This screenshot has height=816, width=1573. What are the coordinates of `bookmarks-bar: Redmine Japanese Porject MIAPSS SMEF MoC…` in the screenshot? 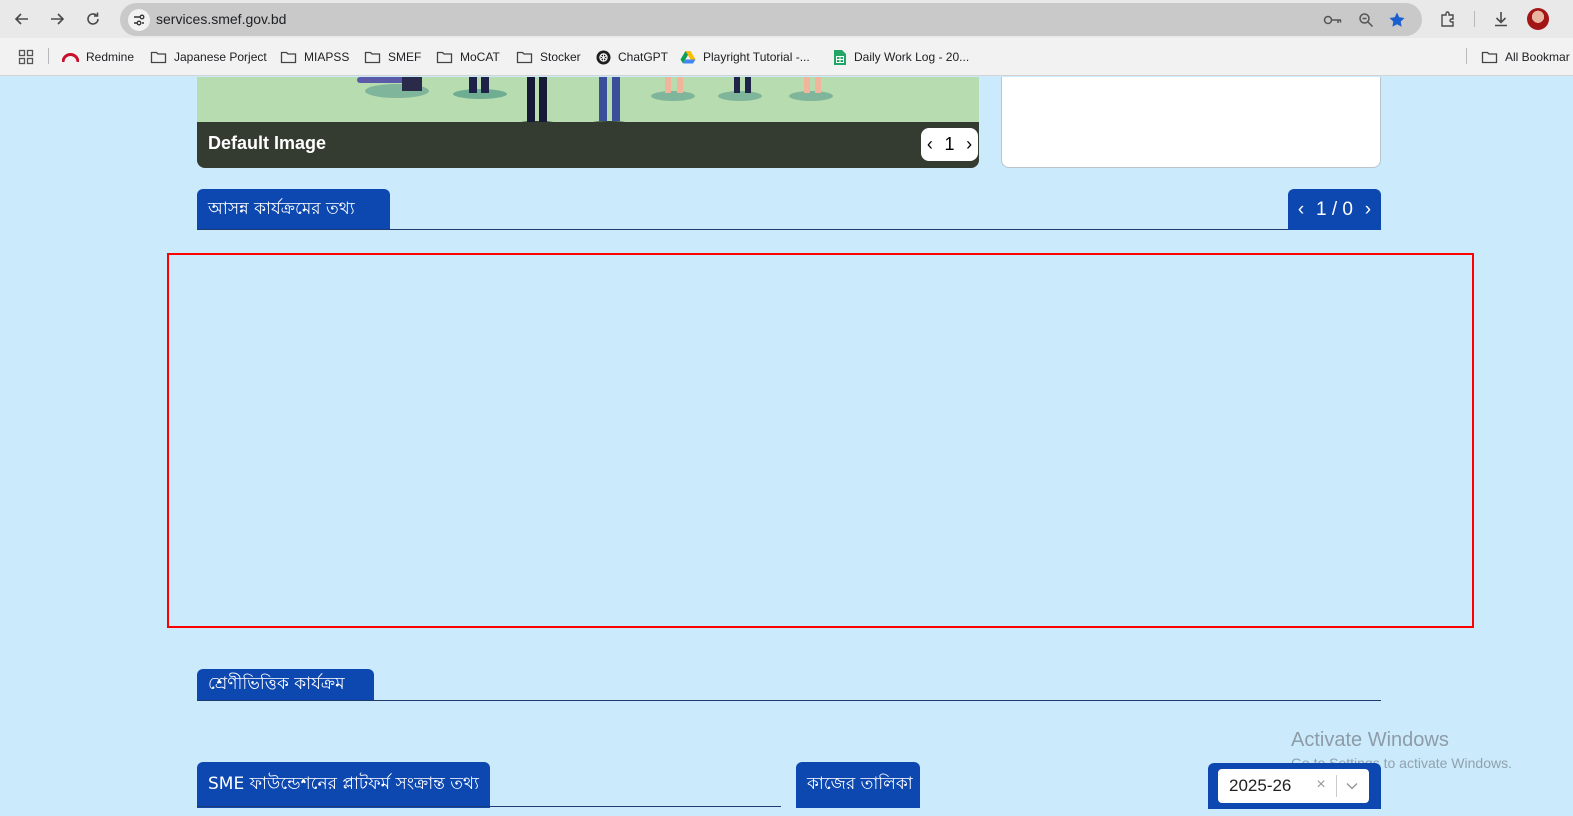 It's located at (786, 57).